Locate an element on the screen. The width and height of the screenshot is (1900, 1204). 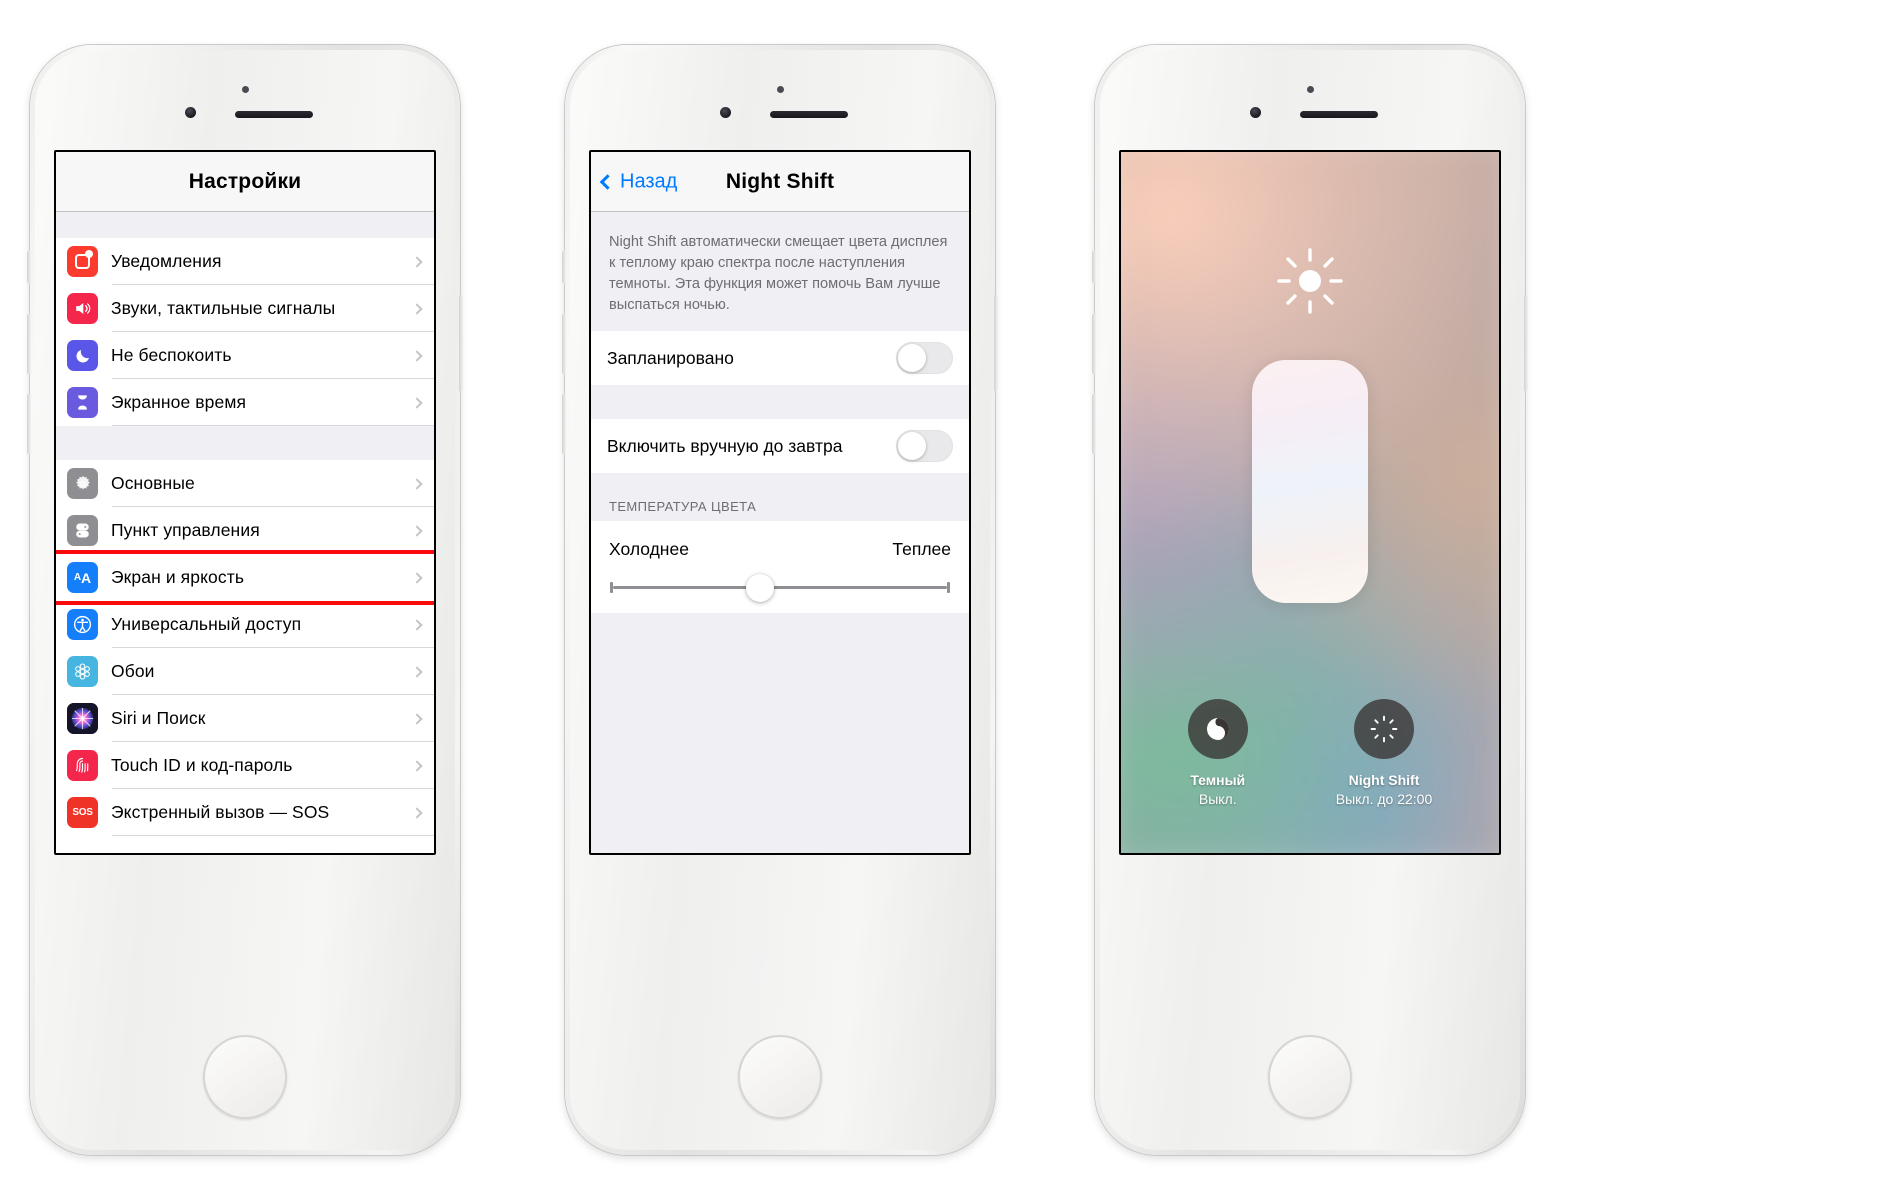
scheduled-toggle is located at coordinates (924, 358).